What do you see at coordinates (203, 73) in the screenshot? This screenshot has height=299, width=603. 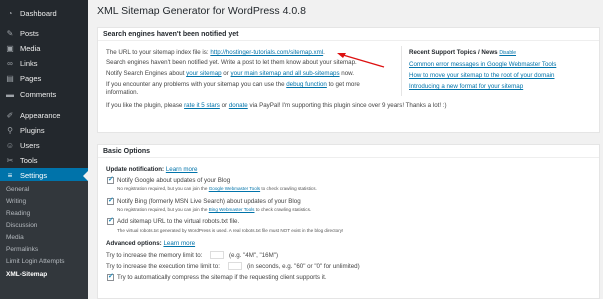 I see `notify-sitemap-link: your sitemap` at bounding box center [203, 73].